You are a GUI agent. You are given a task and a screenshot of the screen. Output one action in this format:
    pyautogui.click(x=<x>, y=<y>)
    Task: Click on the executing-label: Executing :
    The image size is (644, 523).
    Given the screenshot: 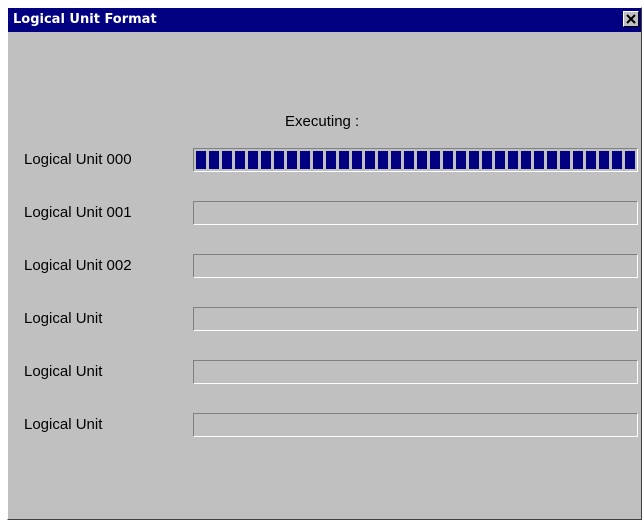 What is the action you would take?
    pyautogui.click(x=322, y=121)
    